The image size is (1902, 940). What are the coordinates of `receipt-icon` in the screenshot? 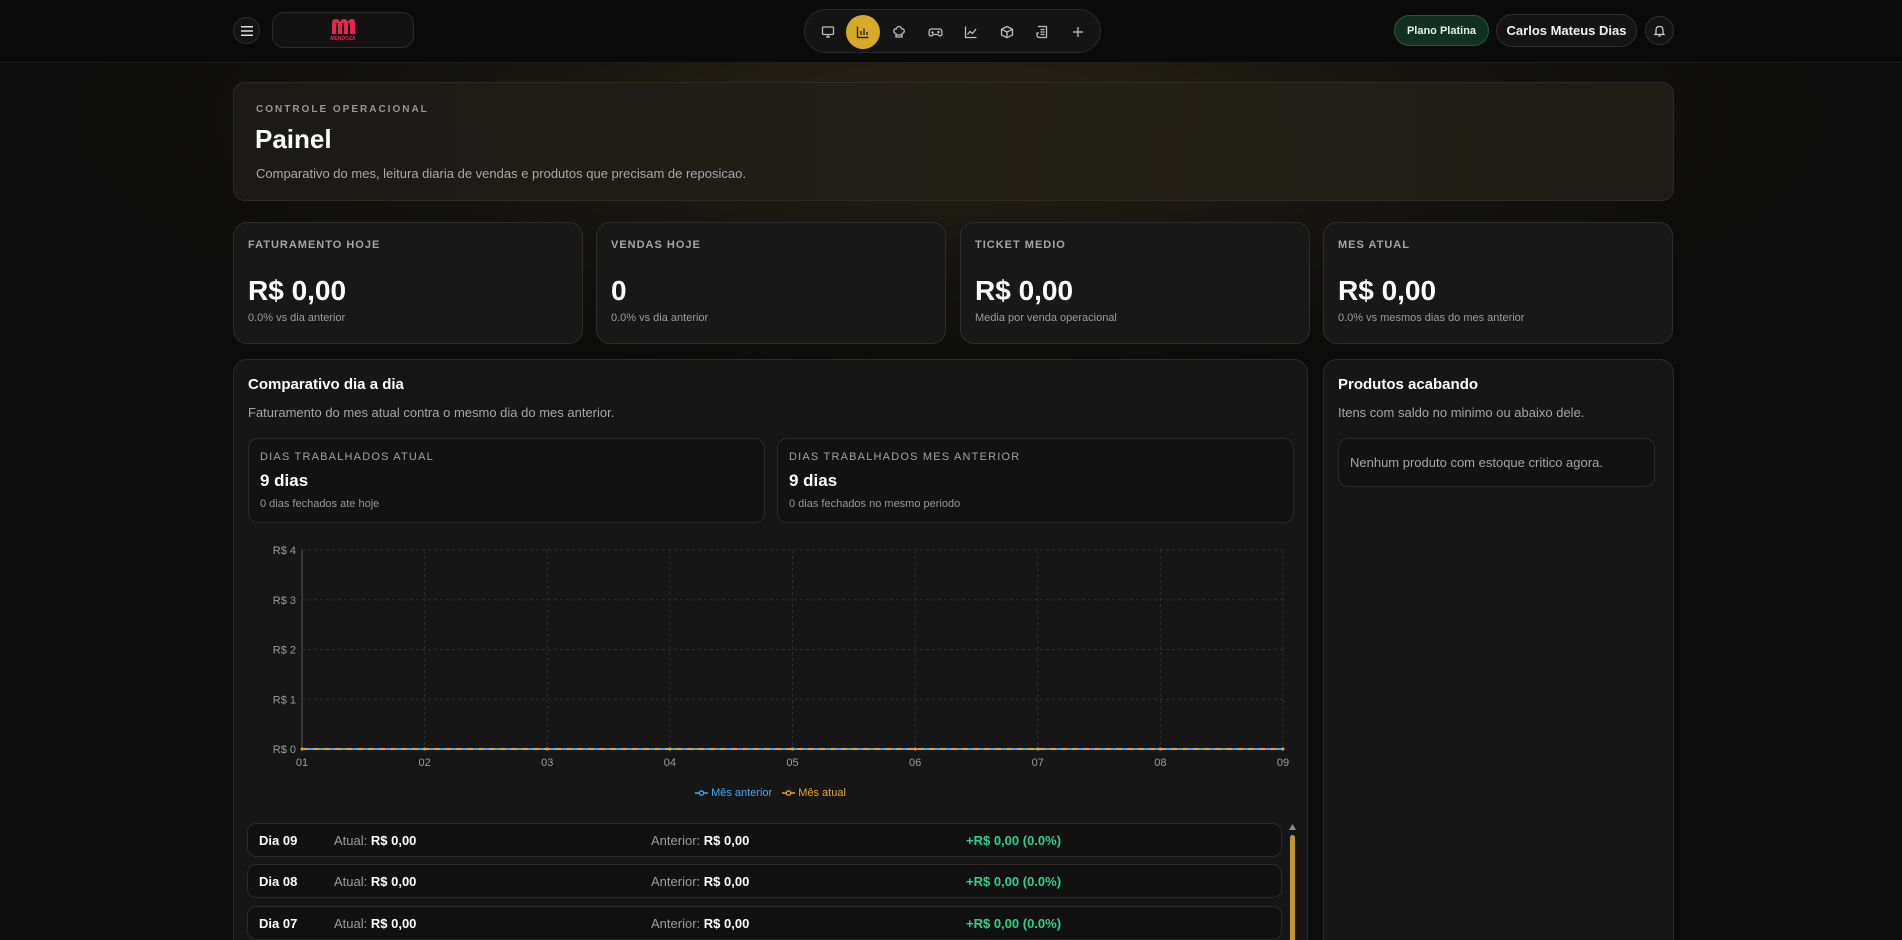 It's located at (1042, 32).